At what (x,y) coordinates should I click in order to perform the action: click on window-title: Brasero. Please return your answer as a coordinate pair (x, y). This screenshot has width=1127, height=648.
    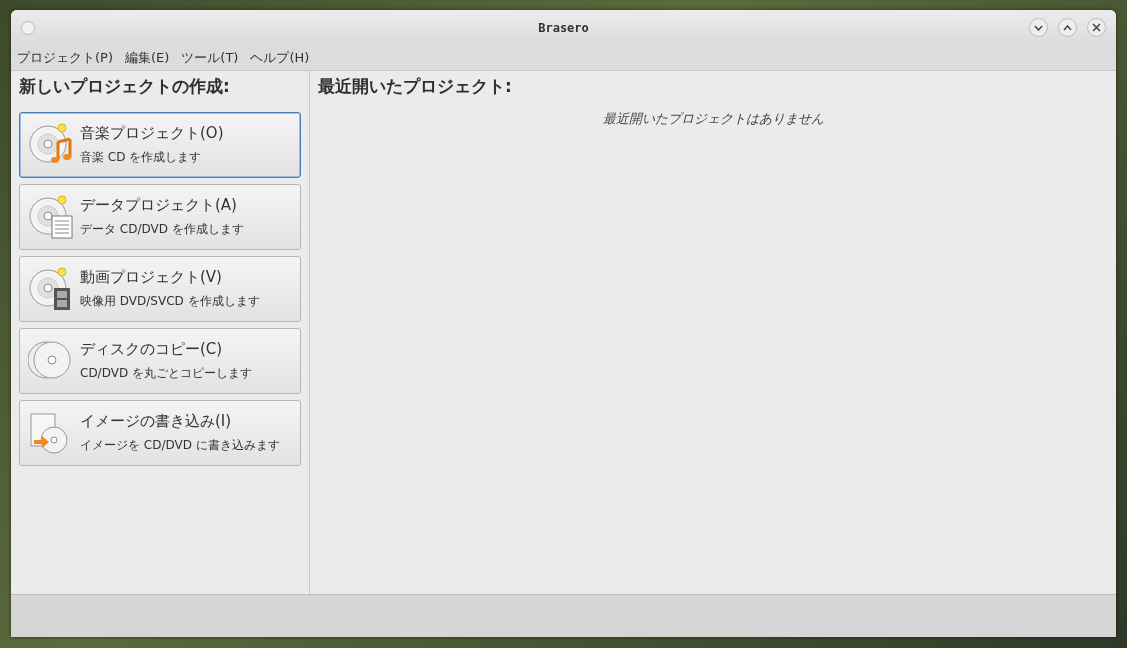
    Looking at the image, I should click on (563, 27).